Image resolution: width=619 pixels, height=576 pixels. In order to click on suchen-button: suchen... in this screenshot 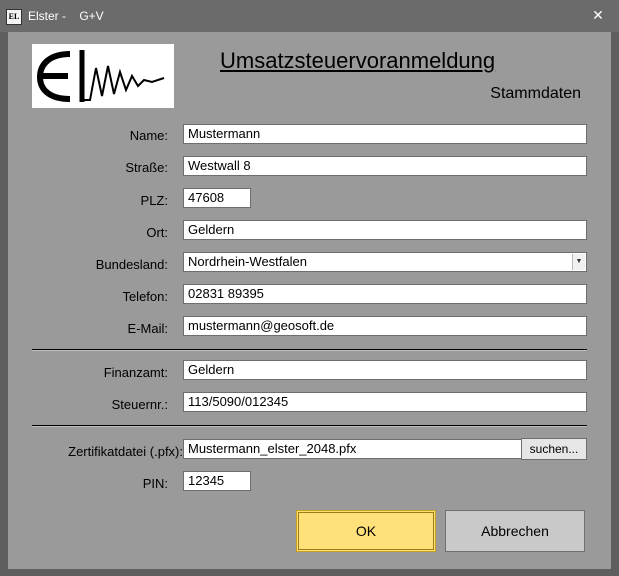, I will do `click(554, 449)`.